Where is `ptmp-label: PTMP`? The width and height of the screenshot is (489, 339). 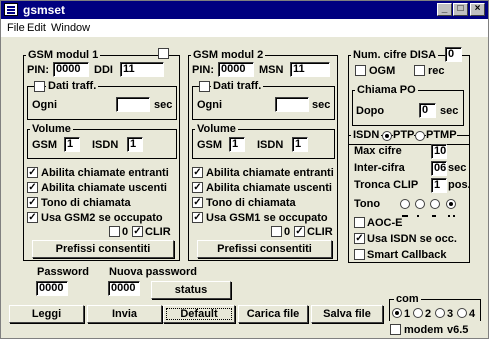
ptmp-label: PTMP is located at coordinates (441, 135).